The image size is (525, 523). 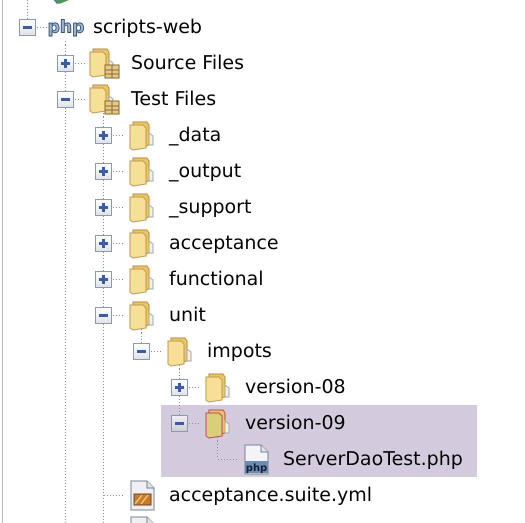 I want to click on tree-item-label: _output, so click(x=205, y=171).